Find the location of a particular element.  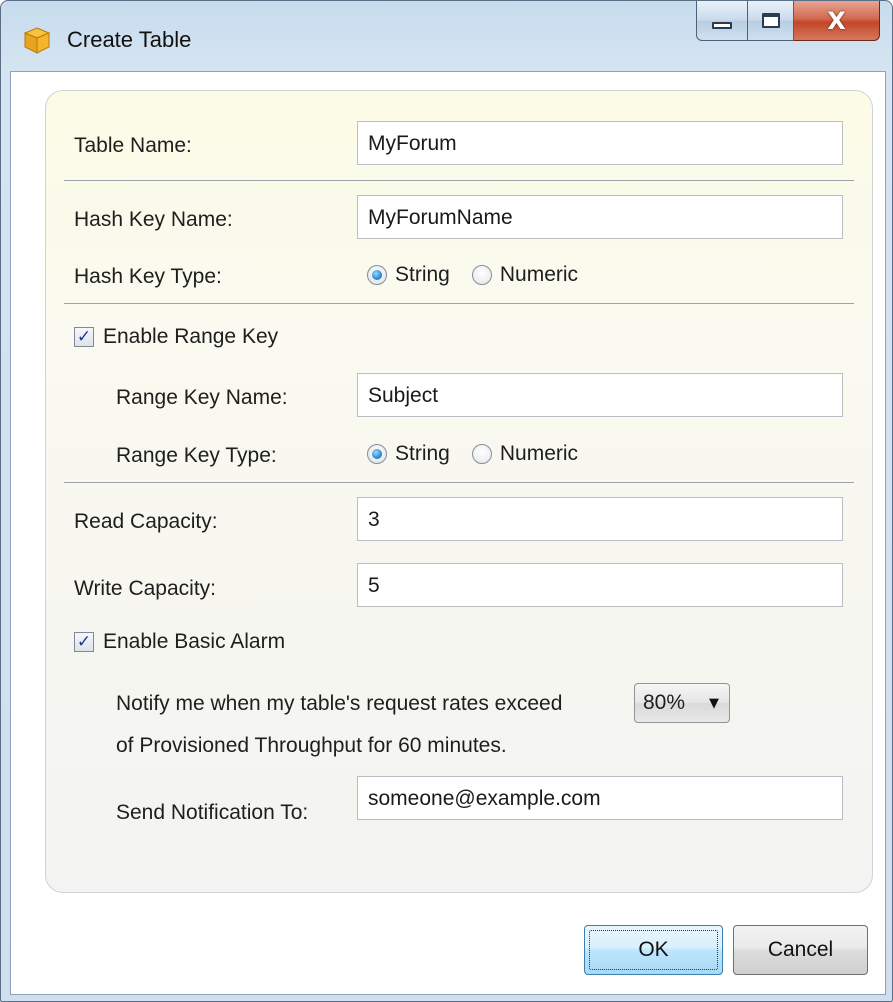

enable-basic-alarm-label: Enable Basic Alarm is located at coordinates (194, 641).